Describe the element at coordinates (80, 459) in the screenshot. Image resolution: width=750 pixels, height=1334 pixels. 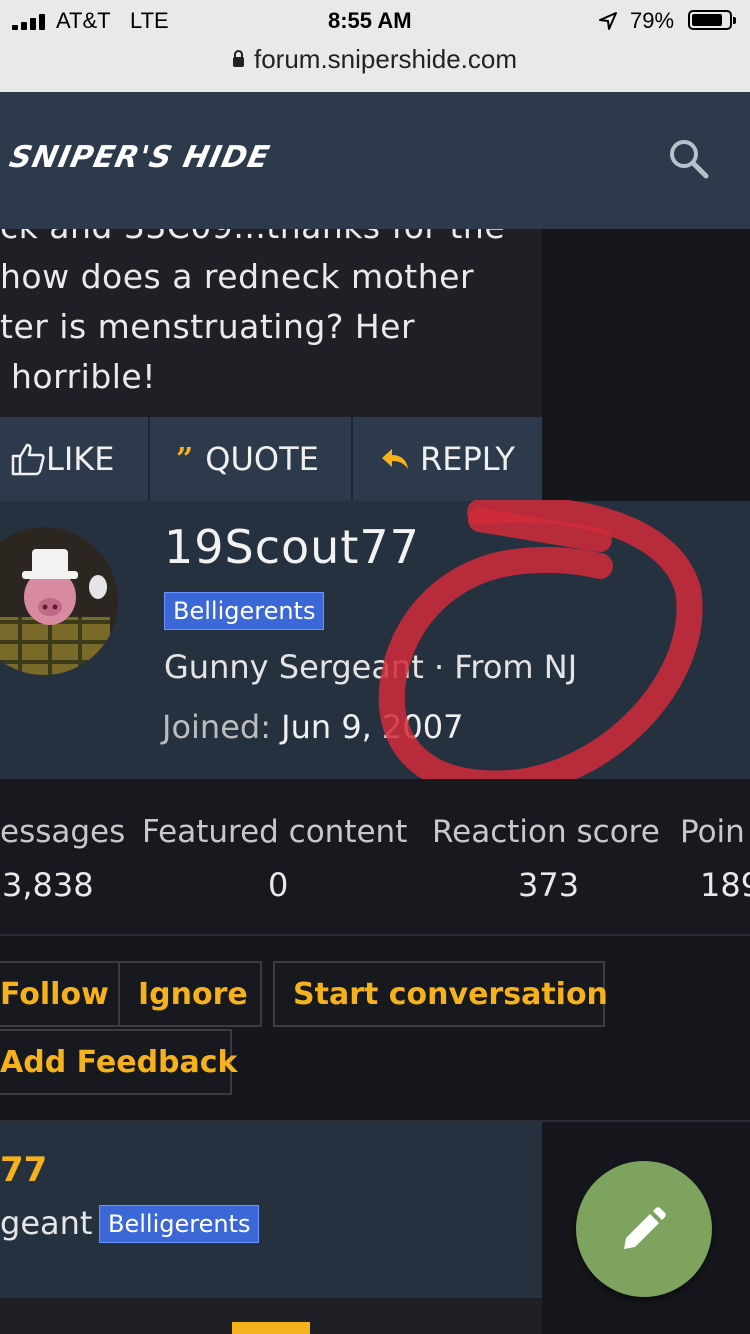
I see `like-label: LIKE` at that location.